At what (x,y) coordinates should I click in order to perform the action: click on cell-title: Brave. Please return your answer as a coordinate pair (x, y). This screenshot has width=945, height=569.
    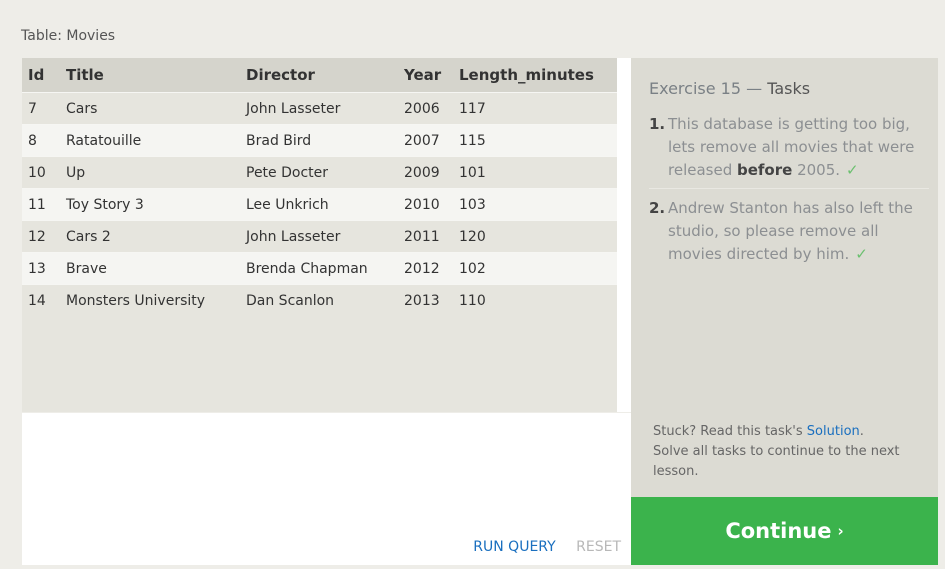
    Looking at the image, I should click on (156, 268).